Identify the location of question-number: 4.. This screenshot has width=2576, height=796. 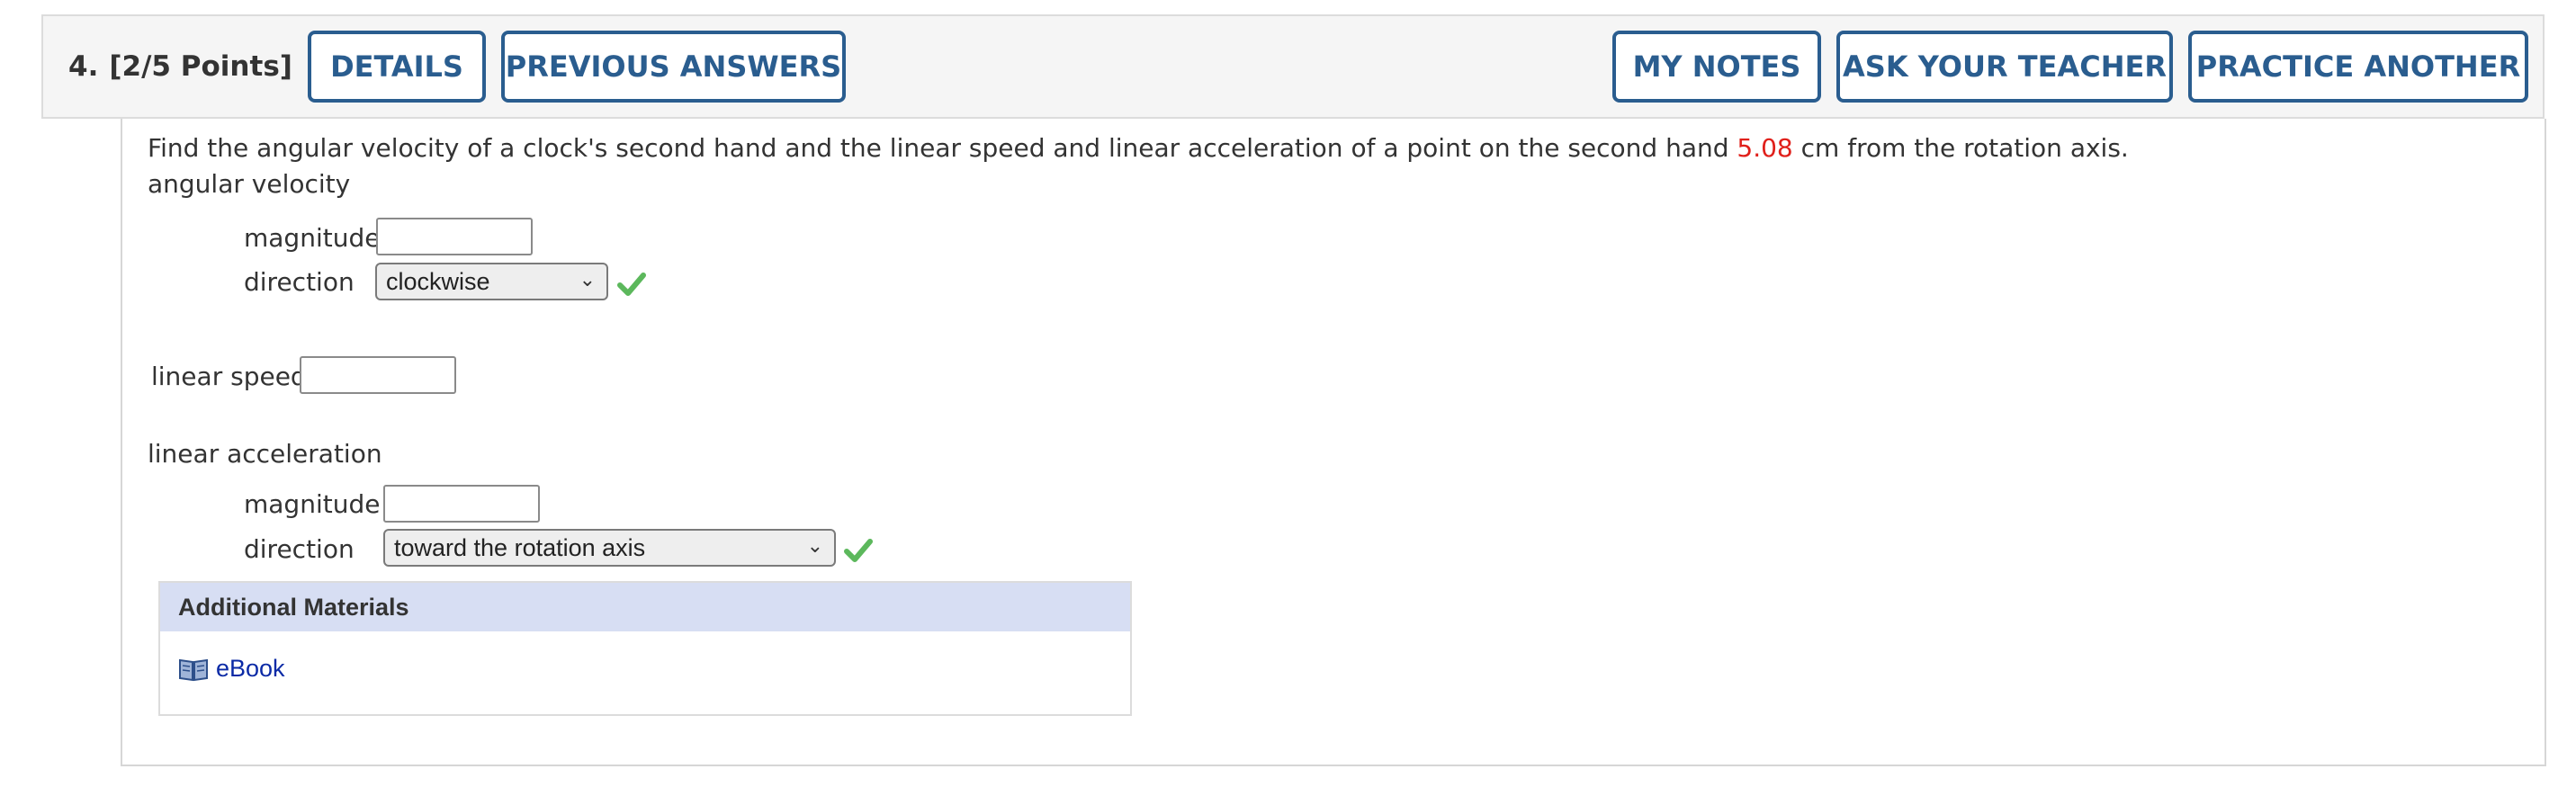
(84, 66).